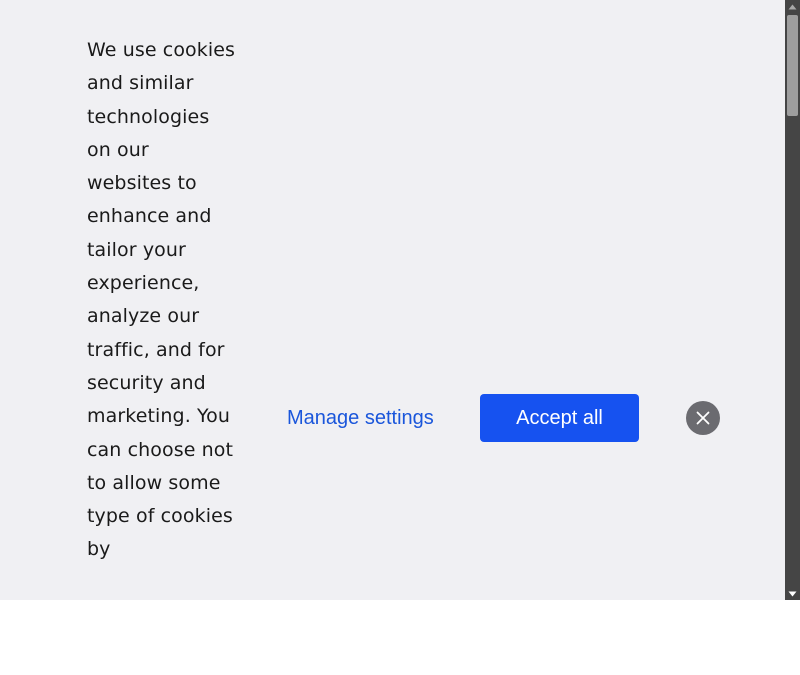  I want to click on vertical-scrollbar, so click(792, 300).